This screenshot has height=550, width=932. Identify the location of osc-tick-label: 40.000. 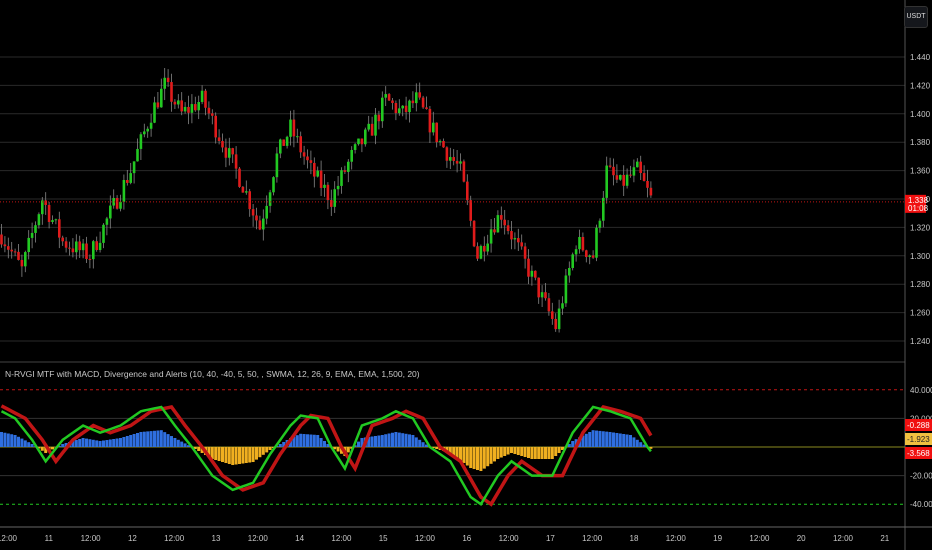
(921, 390).